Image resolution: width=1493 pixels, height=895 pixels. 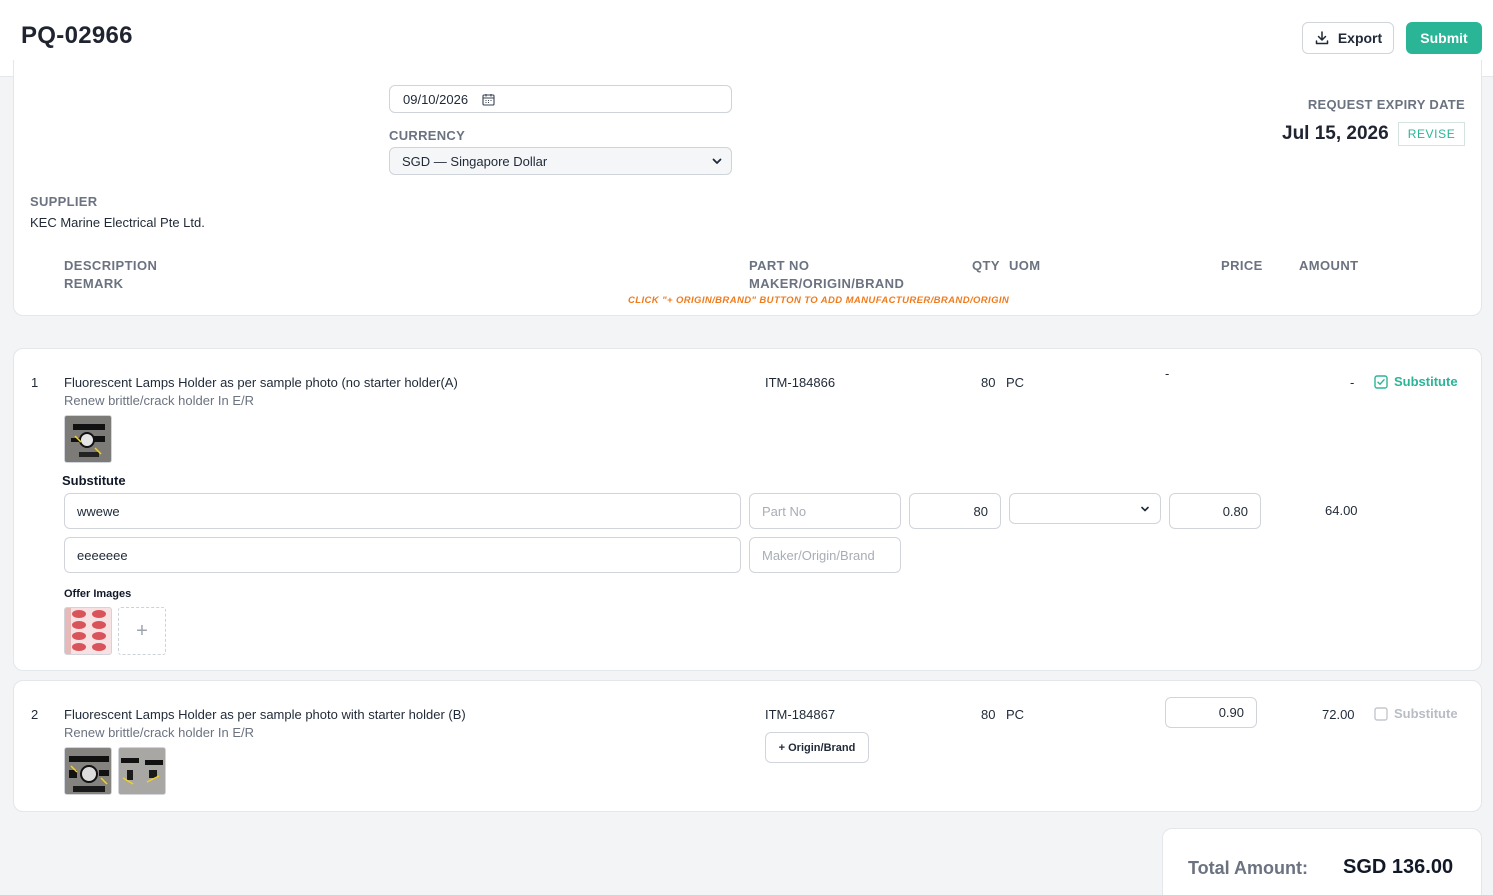 What do you see at coordinates (1248, 868) in the screenshot?
I see `total-label: Total Amount:` at bounding box center [1248, 868].